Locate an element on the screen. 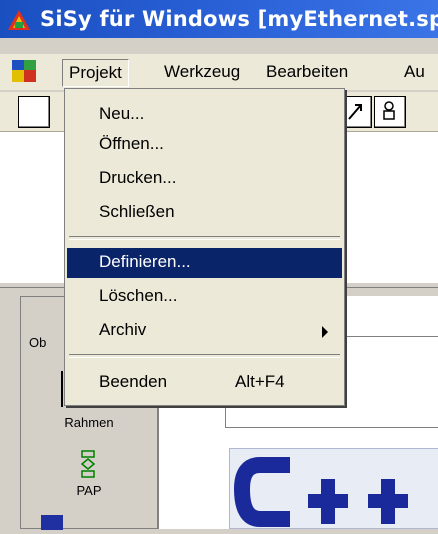  resize-icon is located at coordinates (355, 112).